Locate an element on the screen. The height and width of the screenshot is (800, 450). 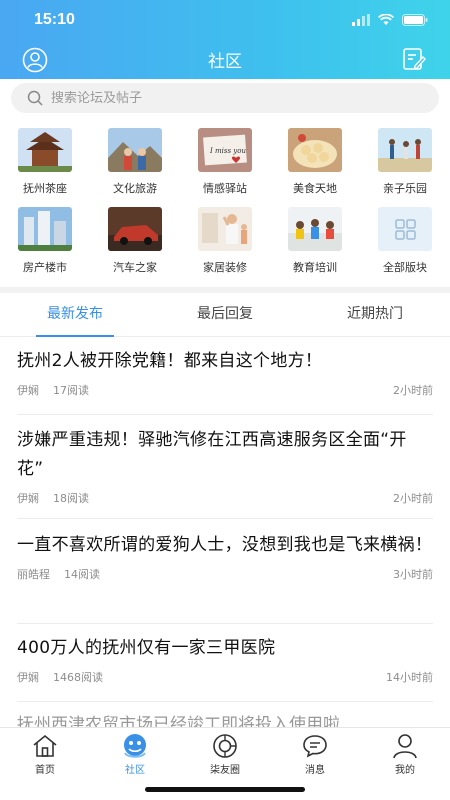
tab-label: 柒友圈 is located at coordinates (225, 770).